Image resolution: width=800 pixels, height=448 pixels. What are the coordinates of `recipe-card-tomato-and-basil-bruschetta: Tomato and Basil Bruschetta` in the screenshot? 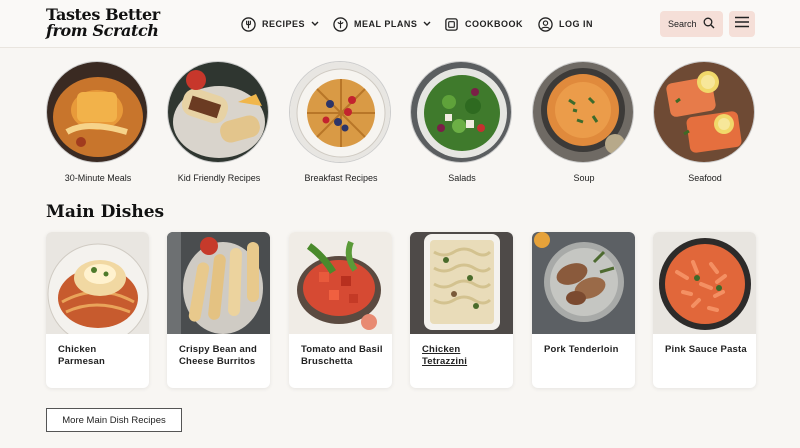 It's located at (340, 310).